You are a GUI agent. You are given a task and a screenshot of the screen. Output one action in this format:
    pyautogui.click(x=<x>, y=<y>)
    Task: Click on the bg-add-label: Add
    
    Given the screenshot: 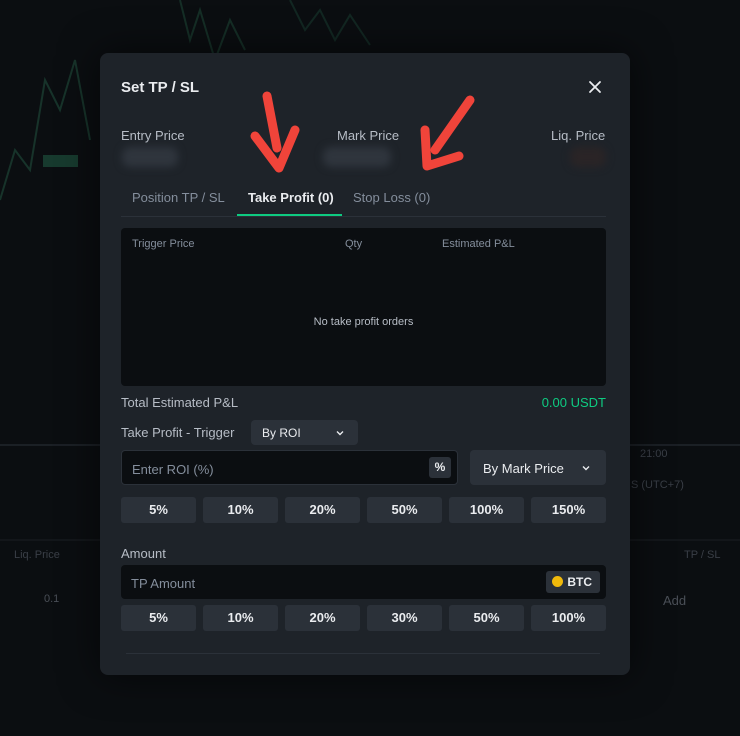 What is the action you would take?
    pyautogui.click(x=675, y=600)
    